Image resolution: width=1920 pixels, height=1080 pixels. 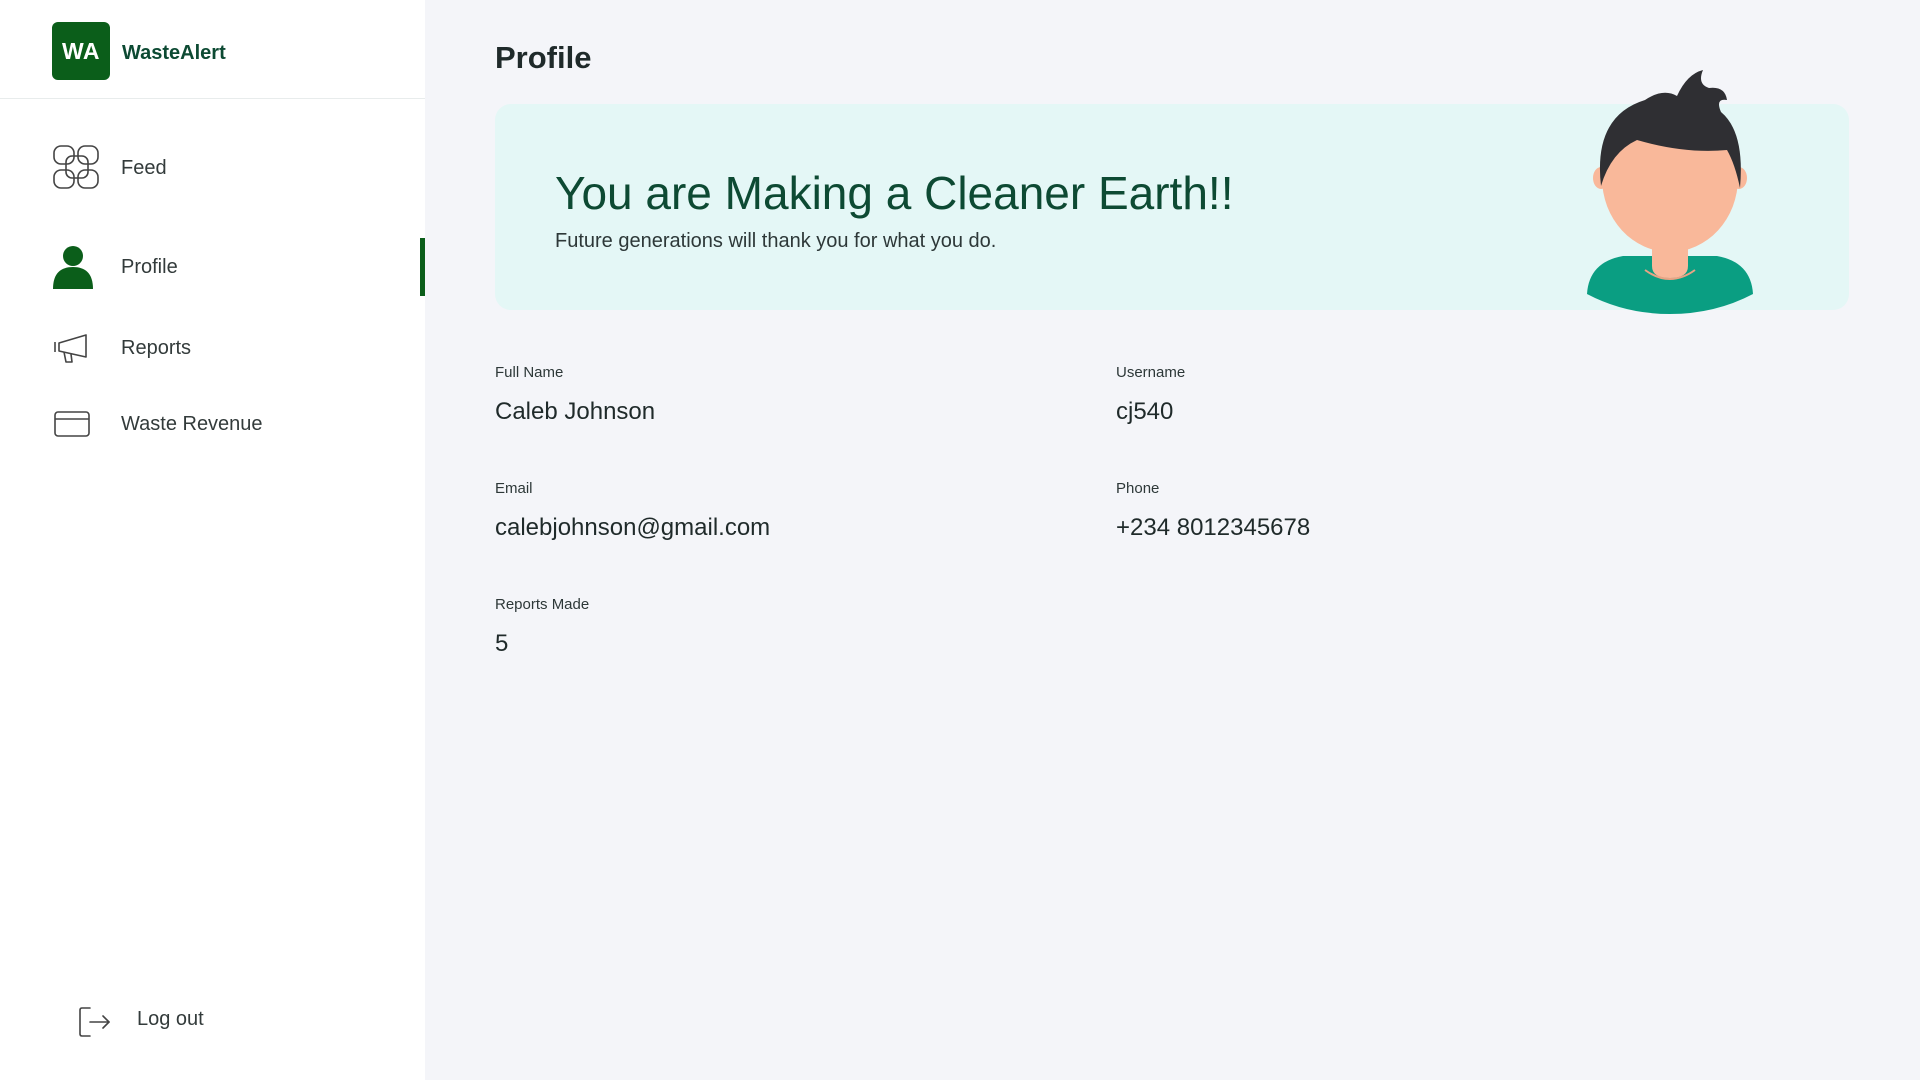 What do you see at coordinates (1213, 511) in the screenshot?
I see `phone-field: Phone +234 8012345678` at bounding box center [1213, 511].